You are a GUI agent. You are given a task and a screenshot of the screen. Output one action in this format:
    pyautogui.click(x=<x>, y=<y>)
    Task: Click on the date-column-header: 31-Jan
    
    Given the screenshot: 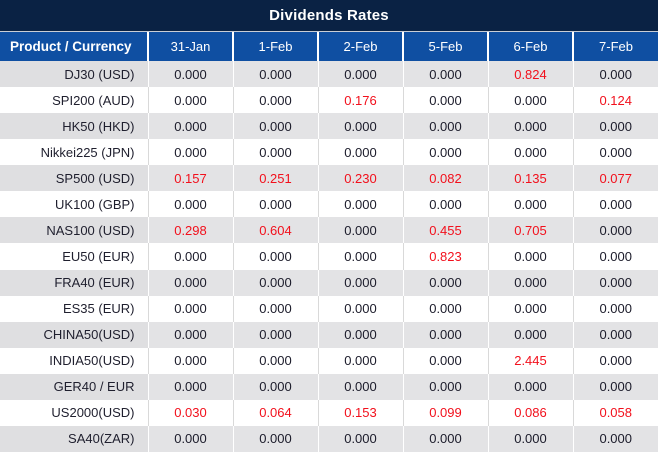 What is the action you would take?
    pyautogui.click(x=190, y=46)
    